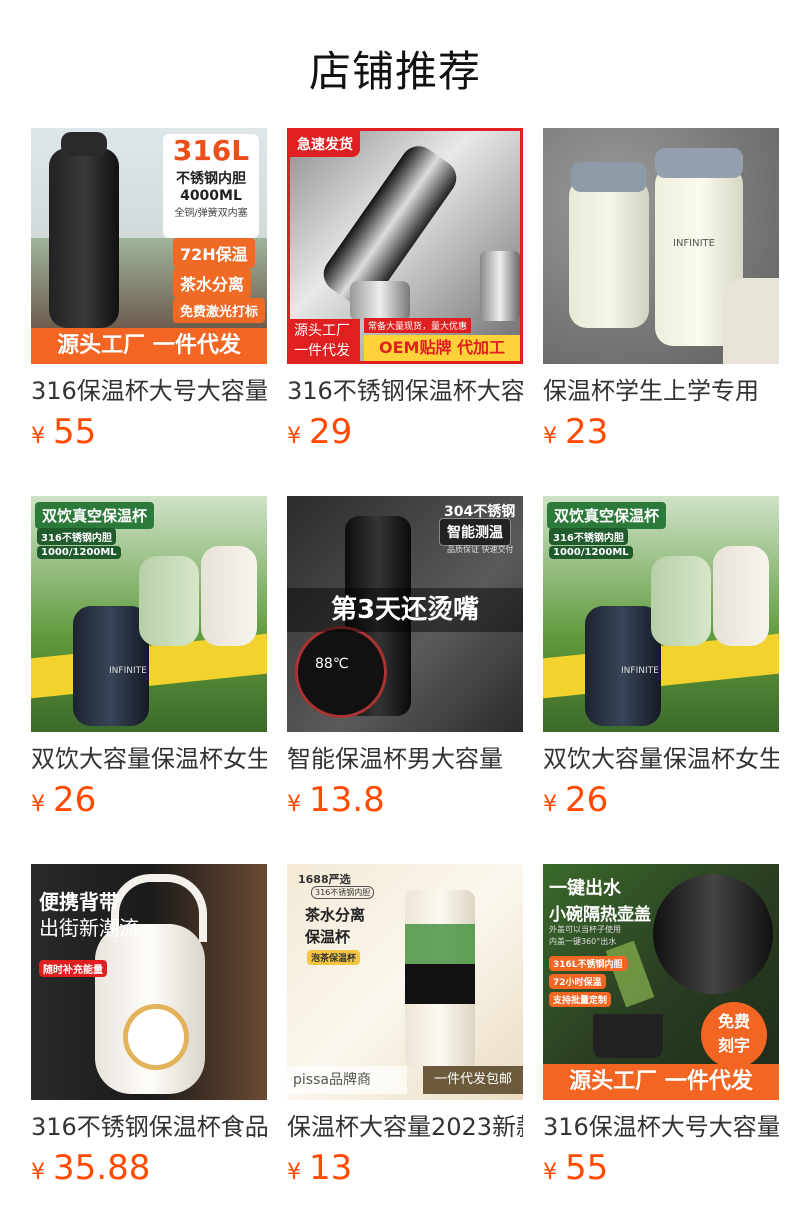 This screenshot has height=1232, width=790. I want to click on temperature-display: 88℃, so click(332, 664).